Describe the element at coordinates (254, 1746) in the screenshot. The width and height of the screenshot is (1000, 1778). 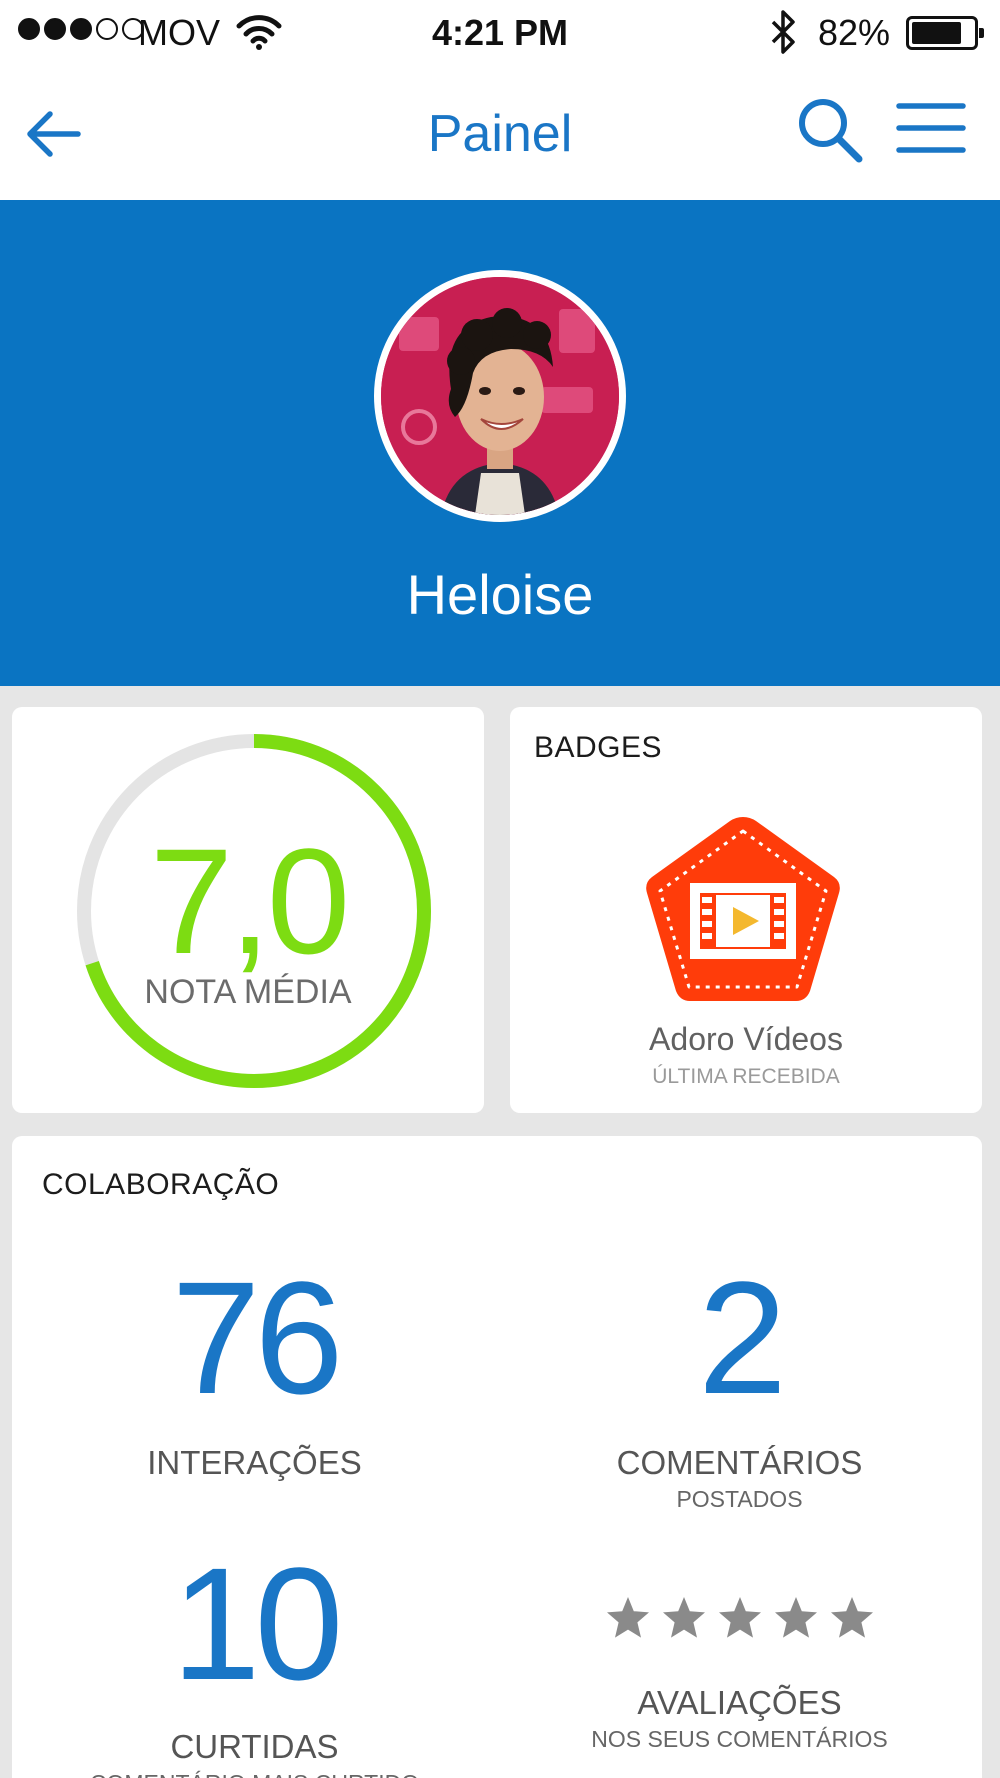
I see `likes-label: CURTIDAS` at that location.